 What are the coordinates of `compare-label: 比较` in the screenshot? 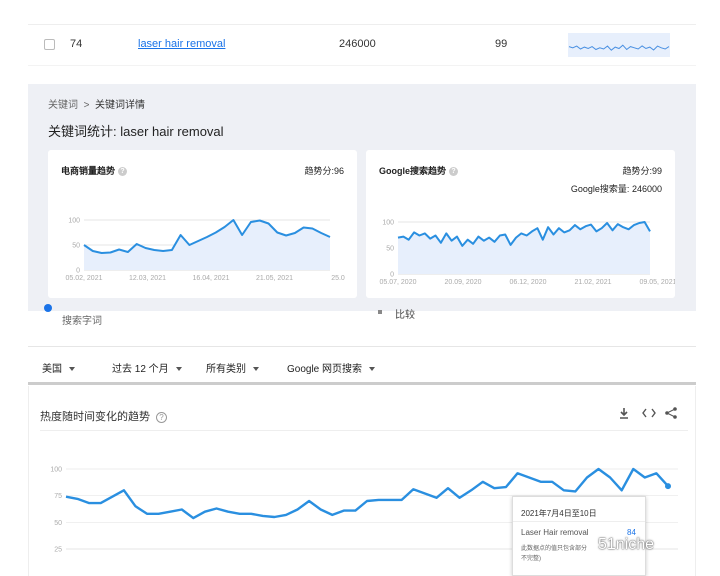 It's located at (405, 313).